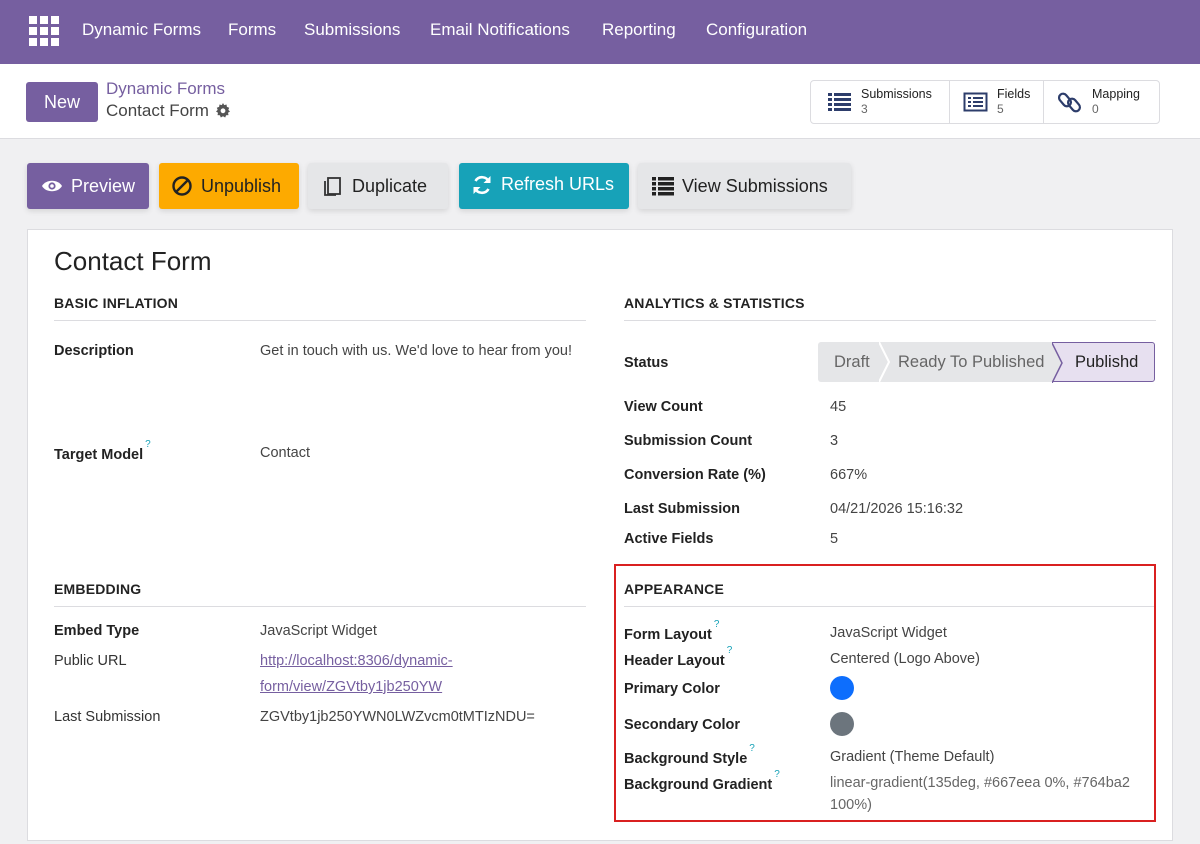 This screenshot has height=844, width=1200. Describe the element at coordinates (133, 261) in the screenshot. I see `form-title: Contact Form` at that location.